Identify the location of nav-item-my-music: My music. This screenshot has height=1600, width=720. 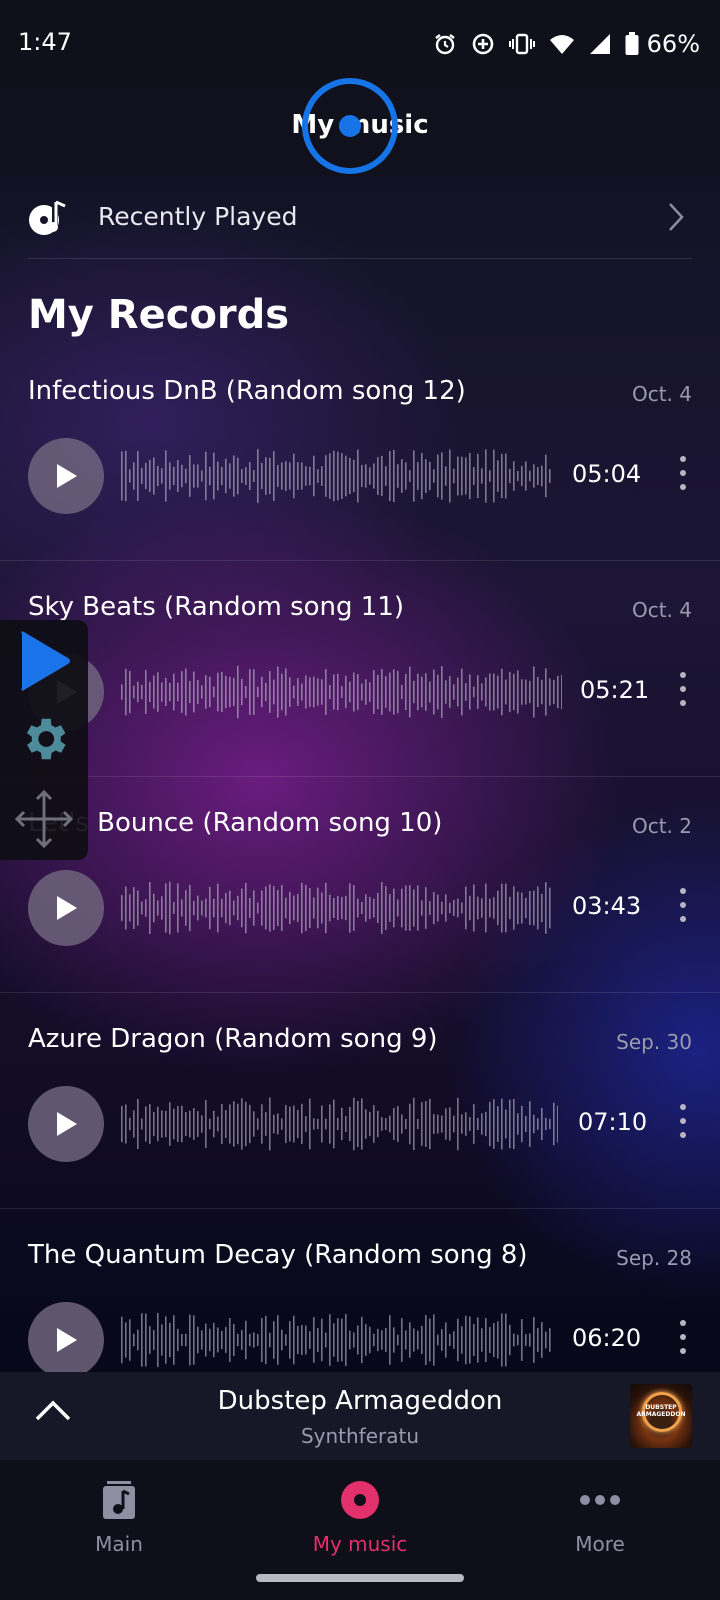
(360, 1517).